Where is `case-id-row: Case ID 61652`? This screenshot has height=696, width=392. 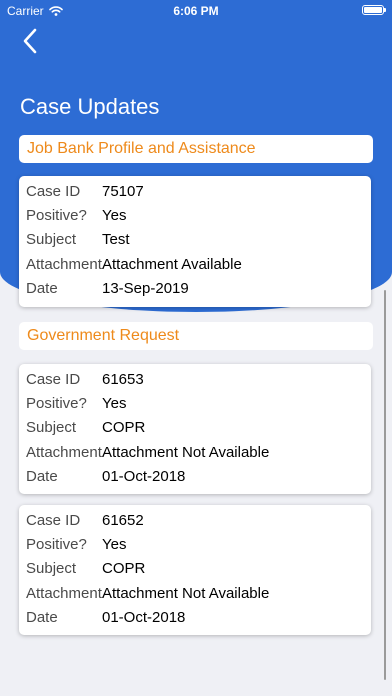 case-id-row: Case ID 61652 is located at coordinates (195, 520).